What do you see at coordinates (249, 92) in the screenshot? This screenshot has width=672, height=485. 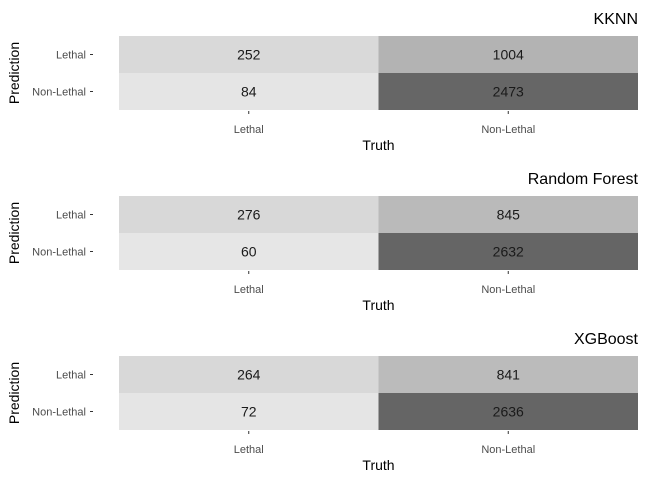 I see `cell-value: 84` at bounding box center [249, 92].